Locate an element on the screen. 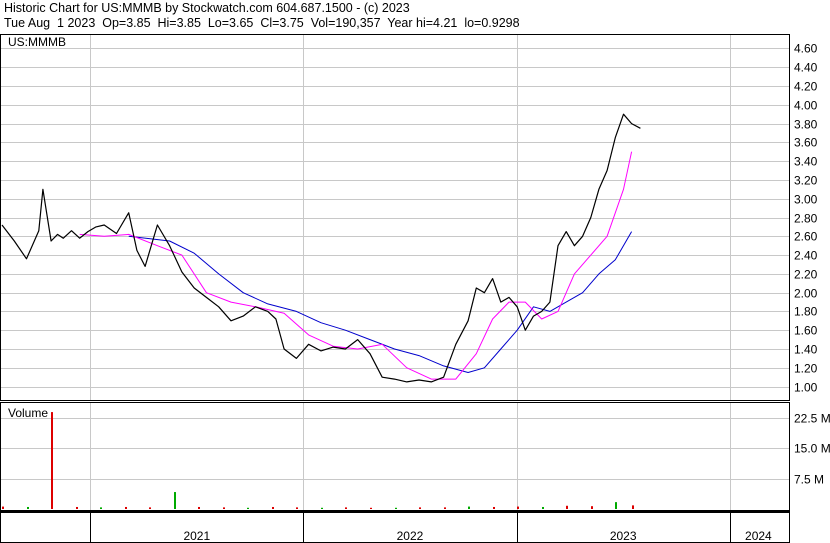  date-axis-labels: 2021 2022 2023 2024 is located at coordinates (477, 536).